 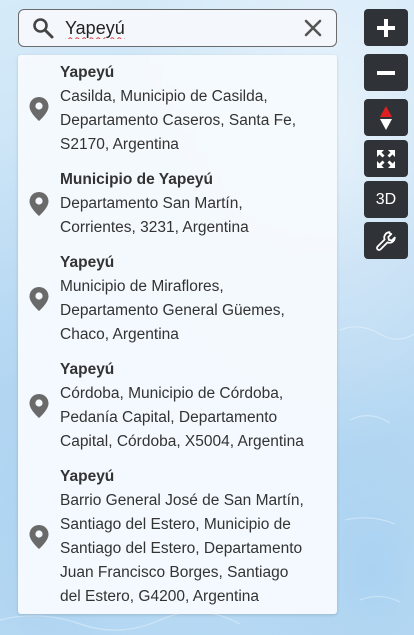 I want to click on wrench-icon, so click(x=386, y=240).